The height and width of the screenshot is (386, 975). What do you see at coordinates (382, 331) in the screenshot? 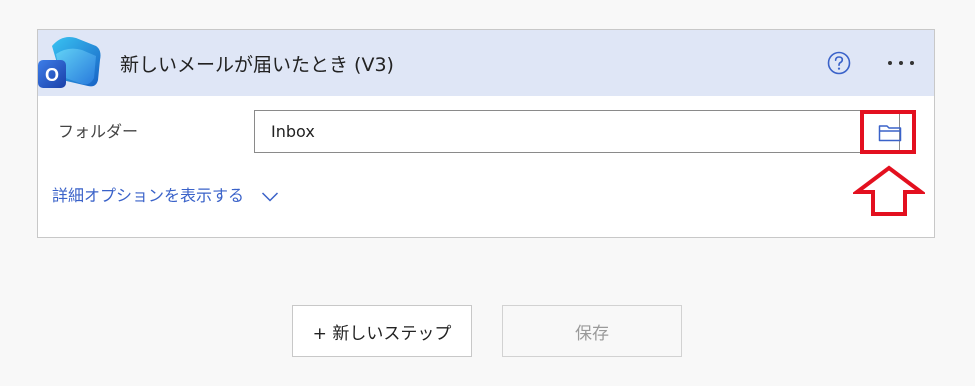
I see `new-step-button: + 新しいステップ` at bounding box center [382, 331].